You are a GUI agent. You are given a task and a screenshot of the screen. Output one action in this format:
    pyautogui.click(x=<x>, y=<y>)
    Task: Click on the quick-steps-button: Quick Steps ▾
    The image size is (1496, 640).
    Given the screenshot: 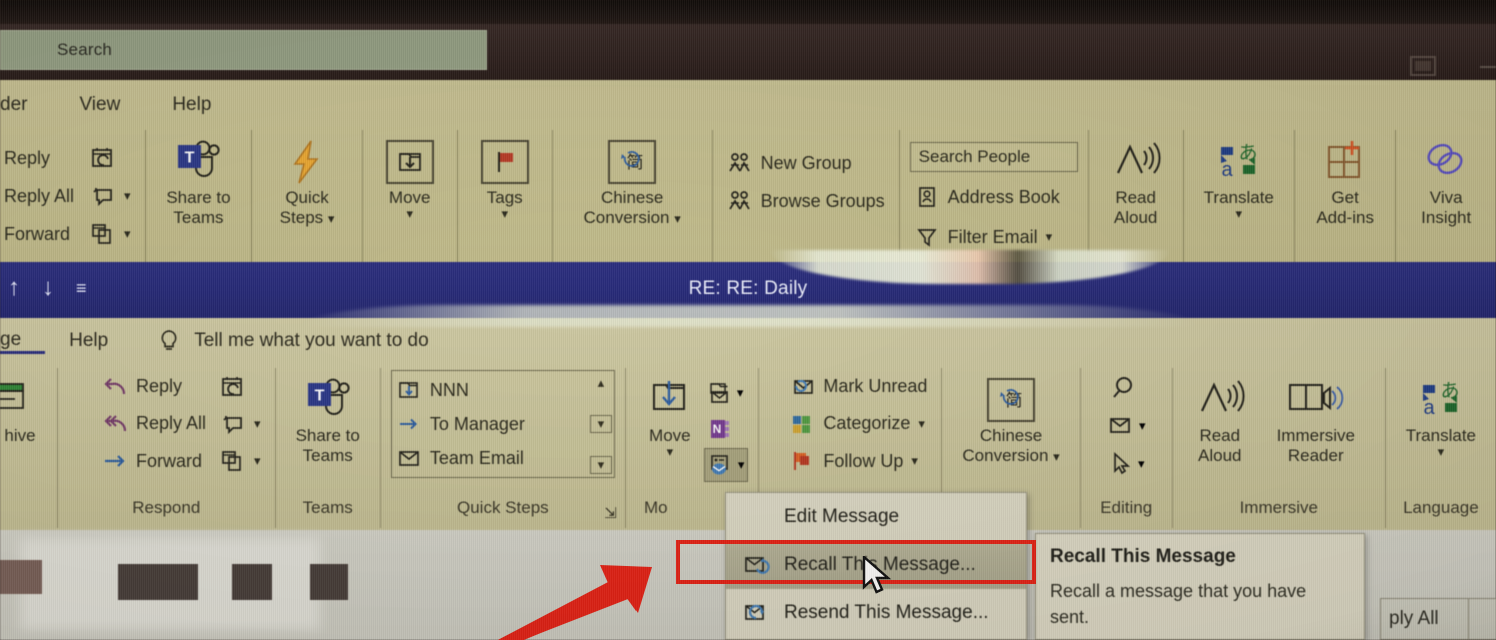 What is the action you would take?
    pyautogui.click(x=307, y=196)
    